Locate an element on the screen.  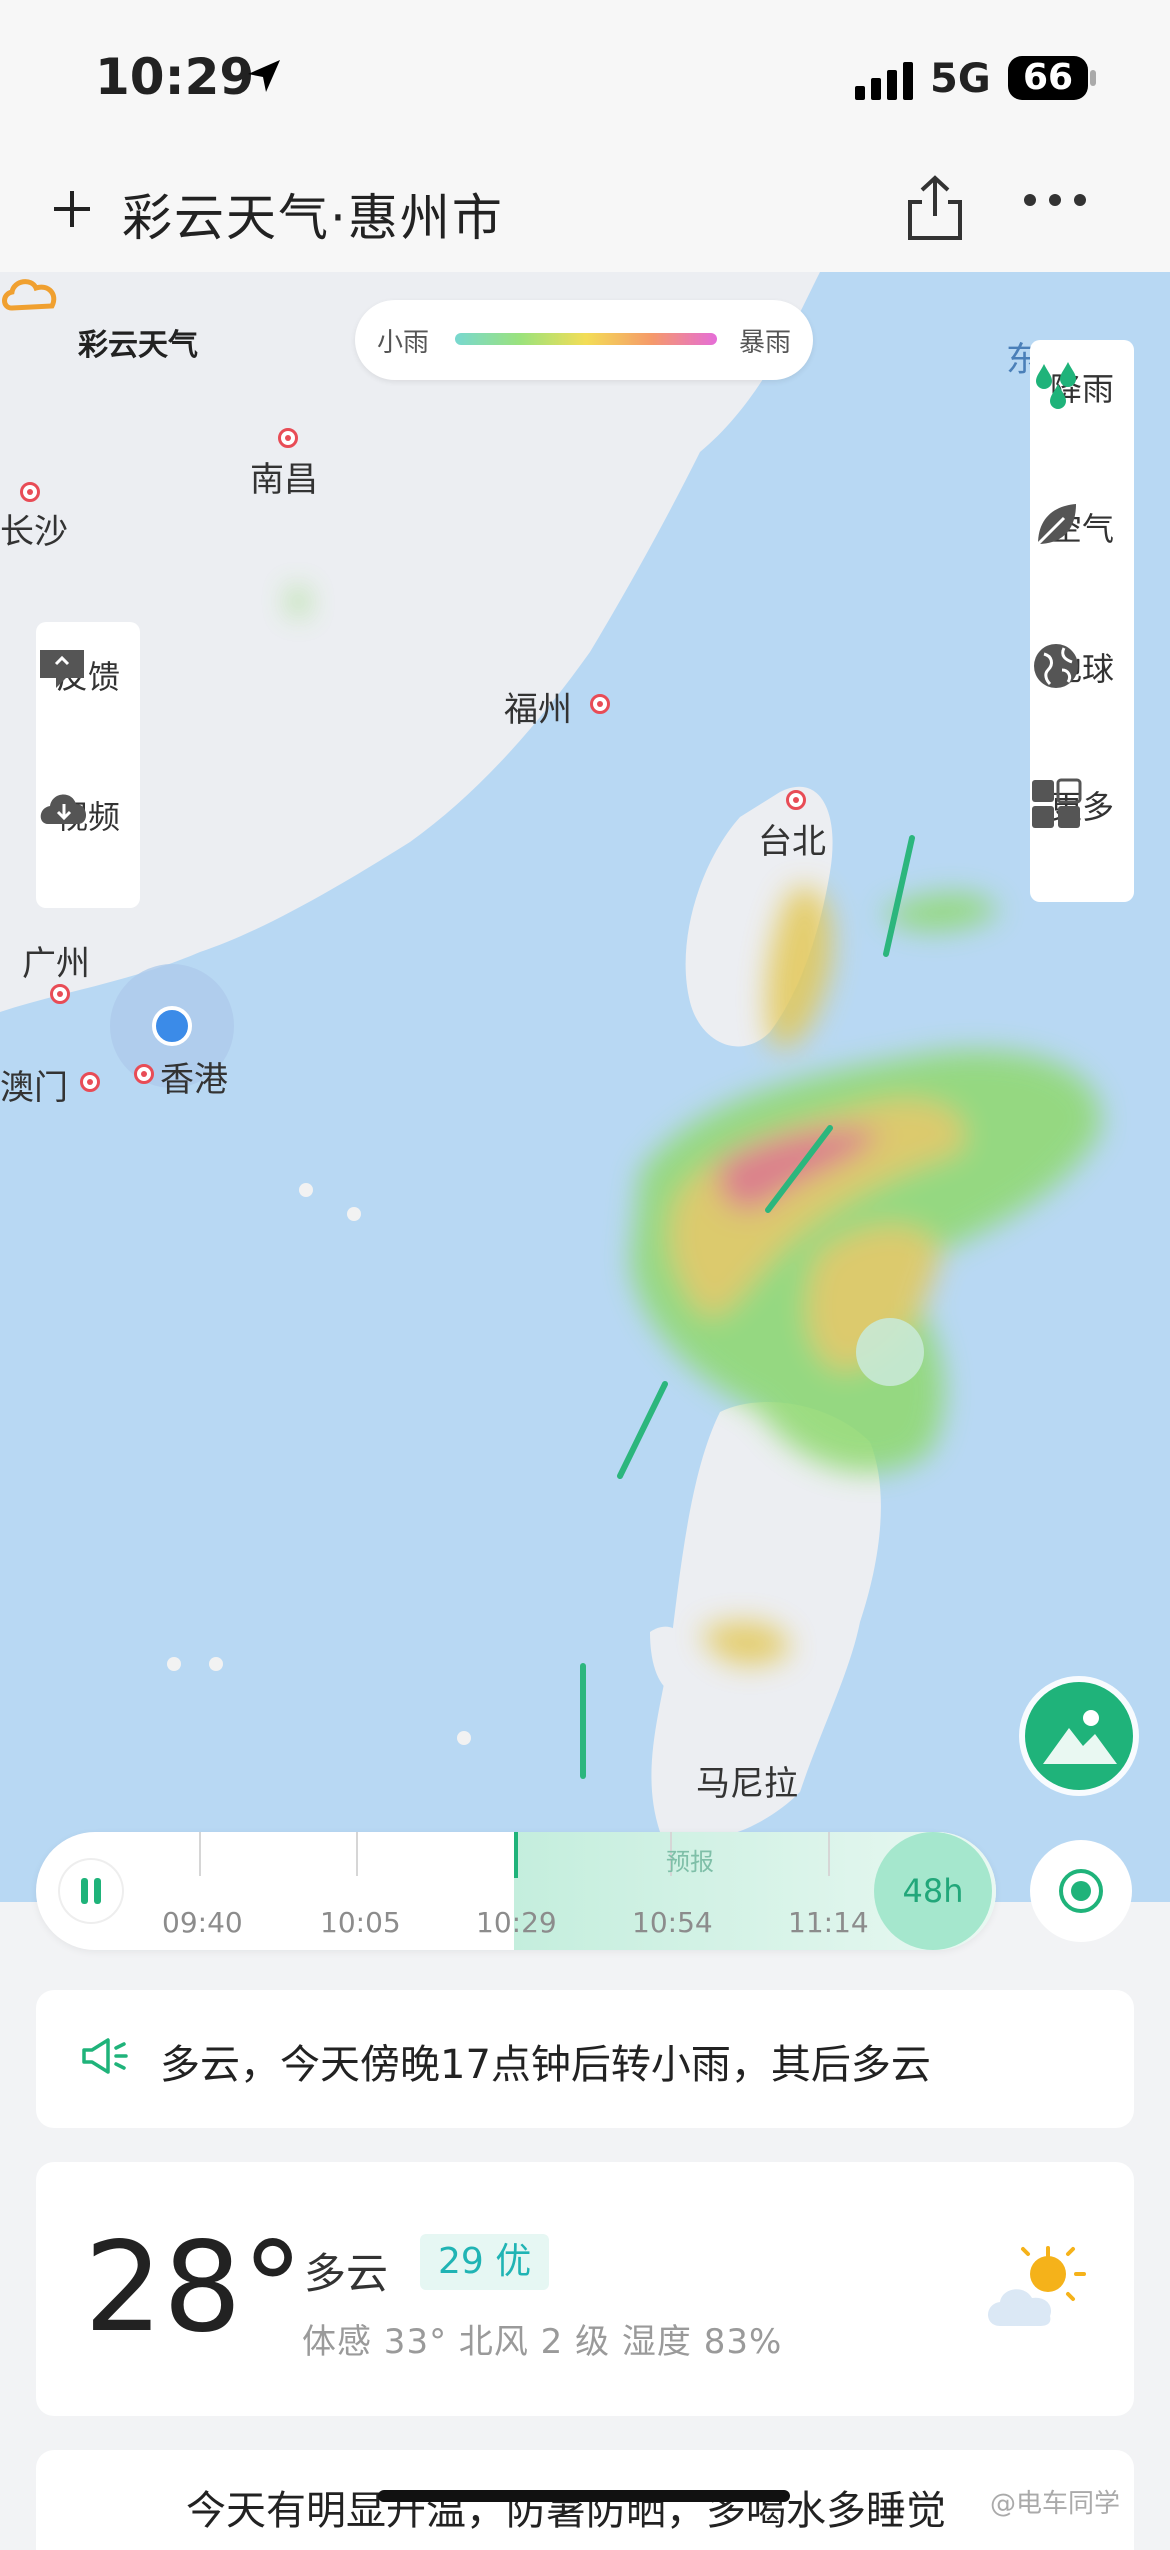
legend-gradient is located at coordinates (586, 339).